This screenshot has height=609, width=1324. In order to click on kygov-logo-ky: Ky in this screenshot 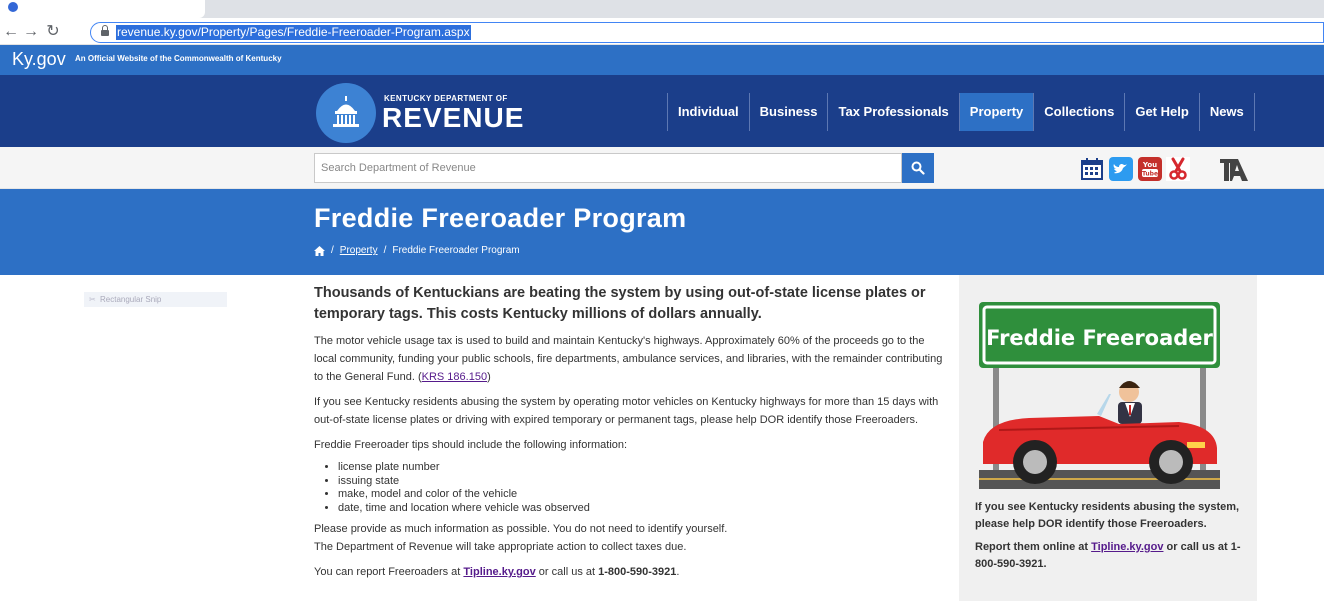, I will do `click(22, 59)`.